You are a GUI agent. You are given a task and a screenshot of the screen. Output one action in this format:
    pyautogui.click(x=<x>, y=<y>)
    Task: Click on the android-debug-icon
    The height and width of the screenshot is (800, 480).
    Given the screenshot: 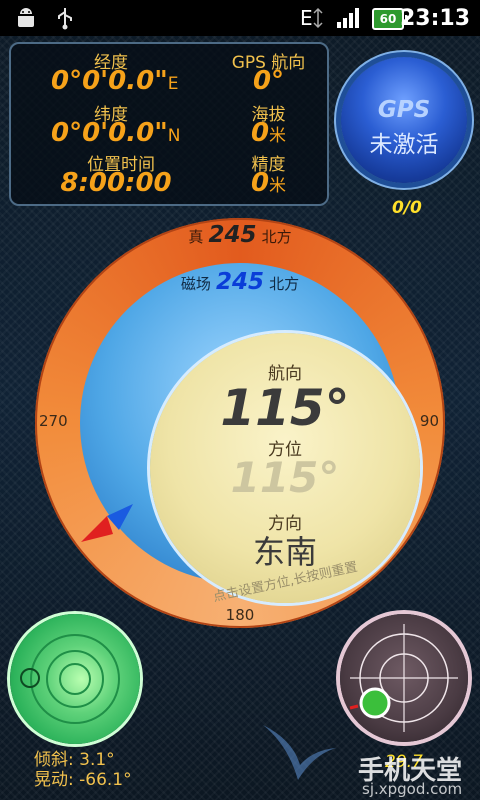 What is the action you would take?
    pyautogui.click(x=26, y=18)
    